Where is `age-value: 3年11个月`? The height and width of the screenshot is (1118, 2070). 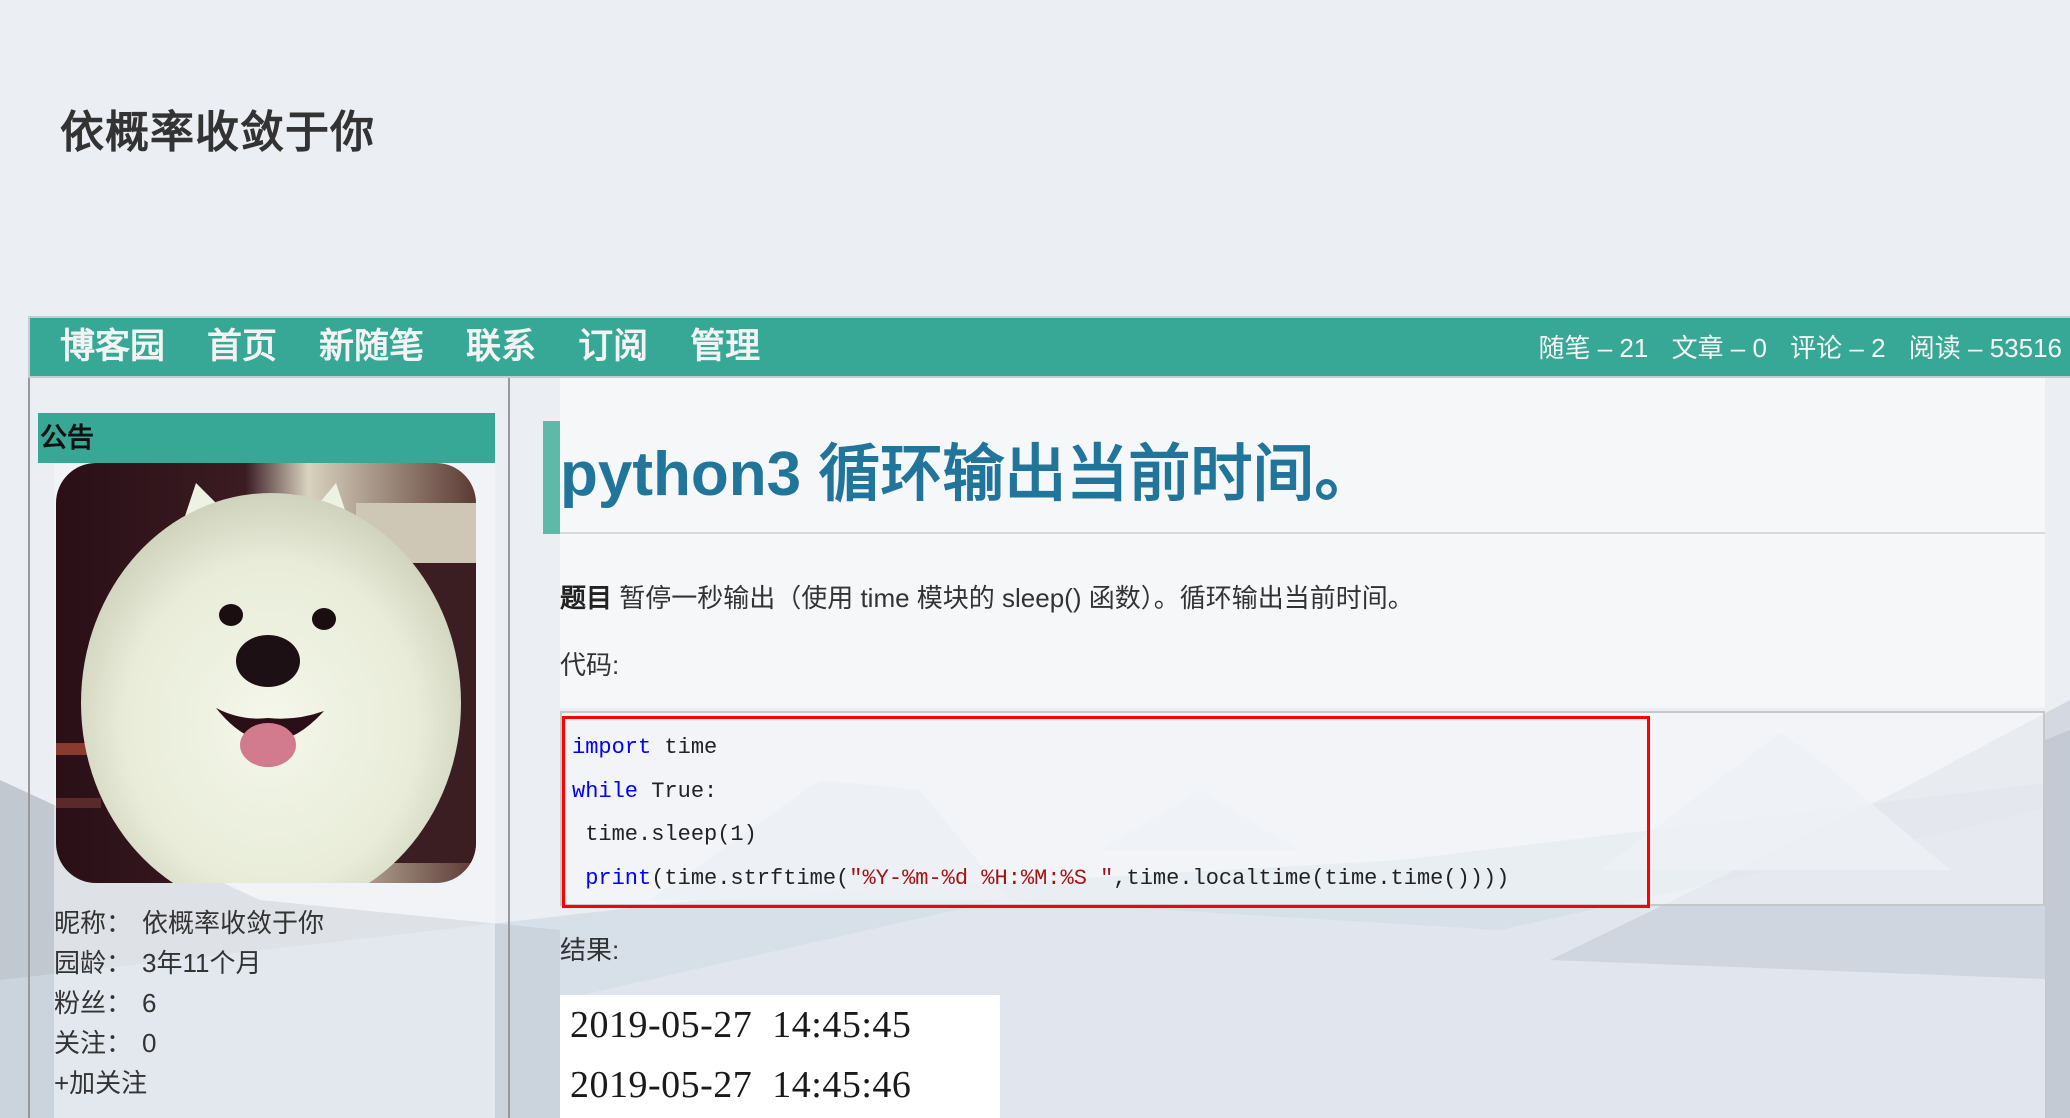 age-value: 3年11个月 is located at coordinates (201, 963).